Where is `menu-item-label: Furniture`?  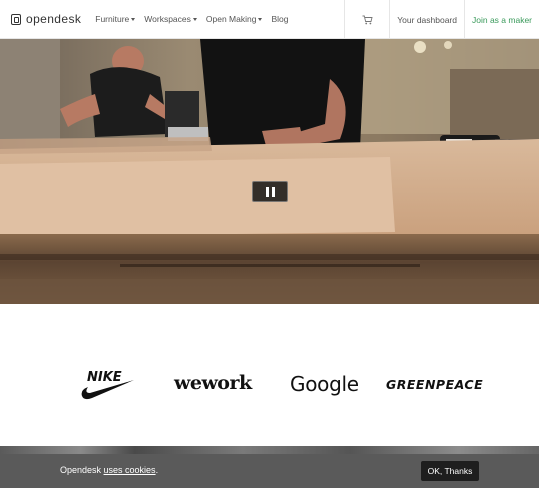 menu-item-label: Furniture is located at coordinates (112, 19).